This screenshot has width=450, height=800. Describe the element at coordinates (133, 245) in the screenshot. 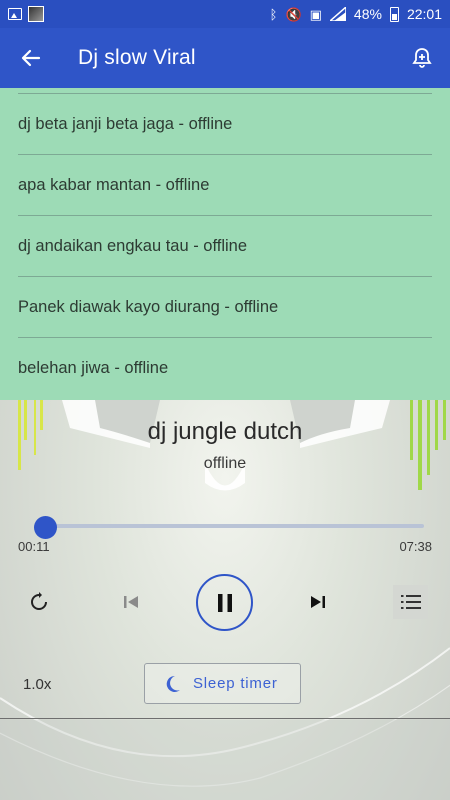

I see `list-item-label: dj andaikan engkau tau - offline` at that location.